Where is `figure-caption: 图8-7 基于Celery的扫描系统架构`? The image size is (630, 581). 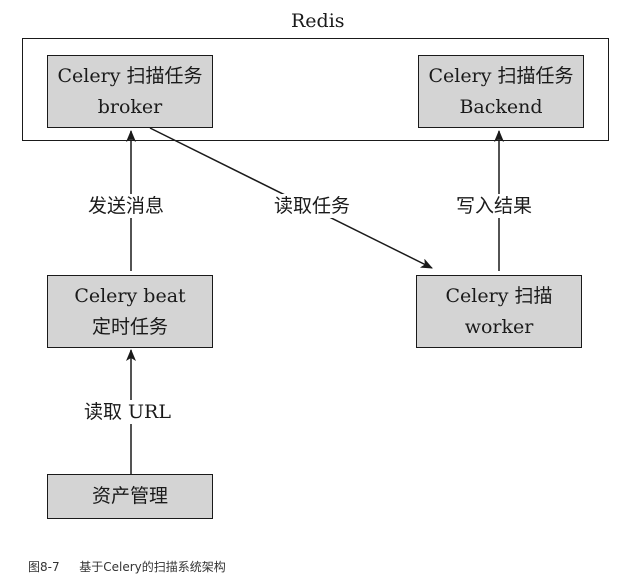
figure-caption: 图8-7 基于Celery的扫描系统架构 is located at coordinates (127, 566).